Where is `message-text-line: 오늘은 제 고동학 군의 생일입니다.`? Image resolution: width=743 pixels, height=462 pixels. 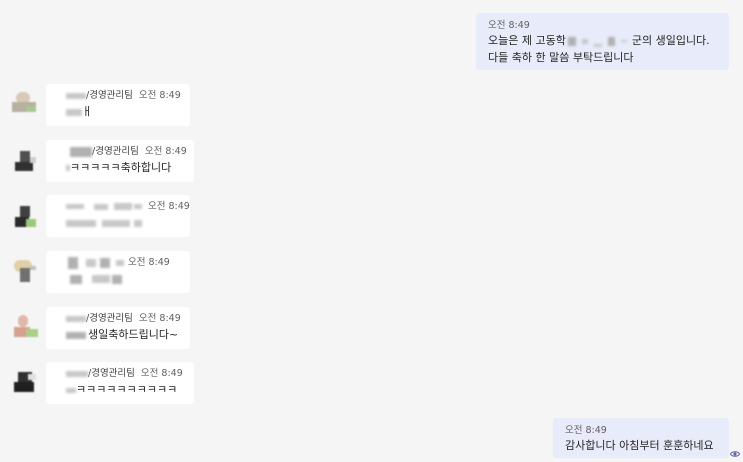
message-text-line: 오늘은 제 고동학 군의 생일입니다. is located at coordinates (602, 40).